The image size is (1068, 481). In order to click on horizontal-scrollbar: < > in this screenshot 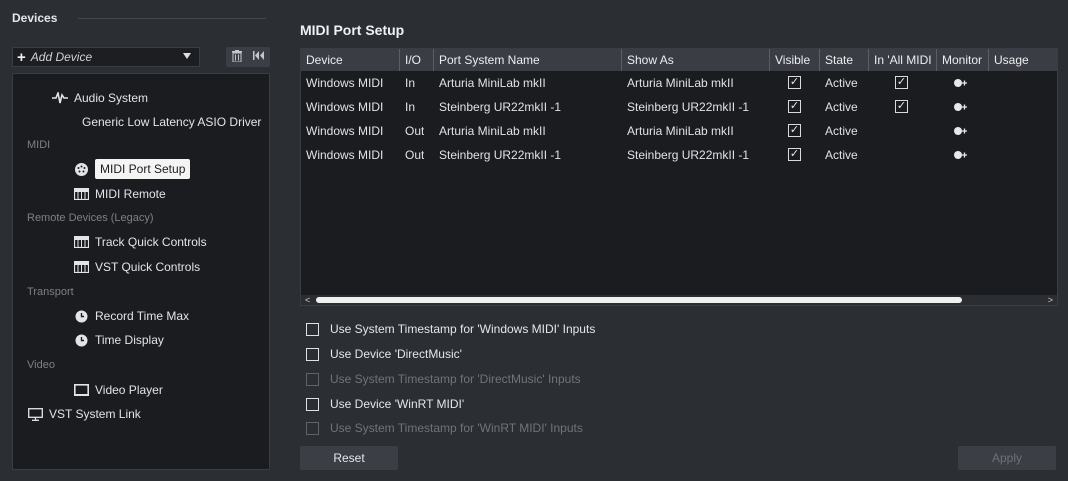, I will do `click(679, 300)`.